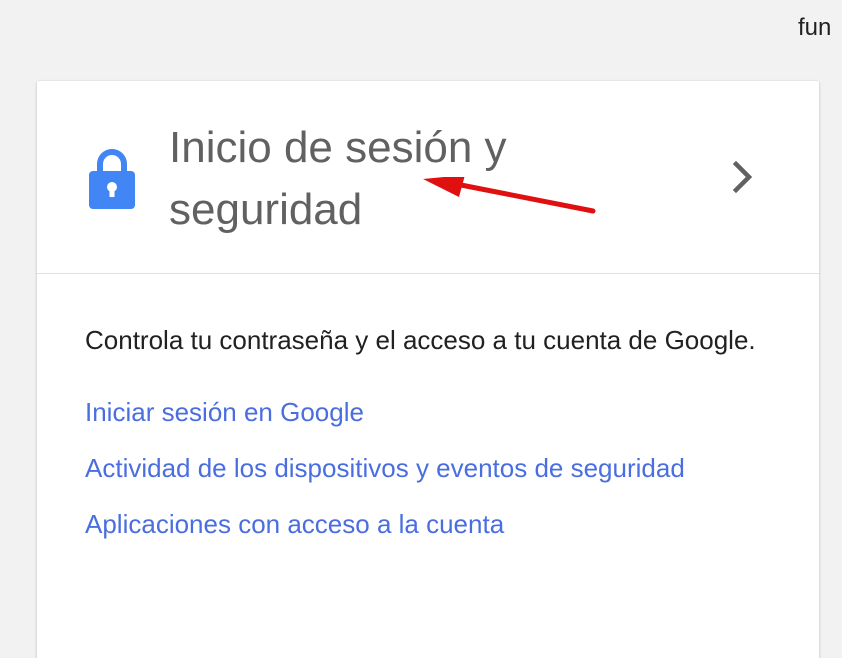  Describe the element at coordinates (743, 177) in the screenshot. I see `chevron-right-icon` at that location.